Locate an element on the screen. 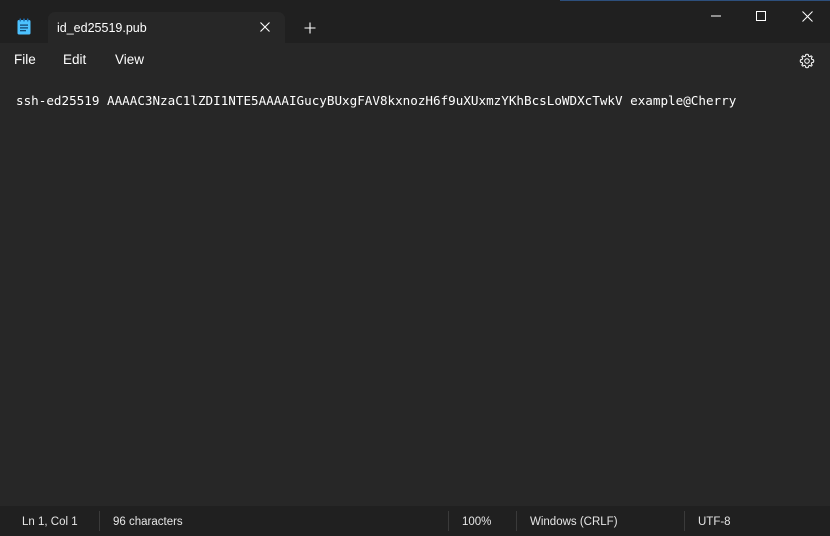 The height and width of the screenshot is (536, 830). menu-bar: File Edit View is located at coordinates (415, 59).